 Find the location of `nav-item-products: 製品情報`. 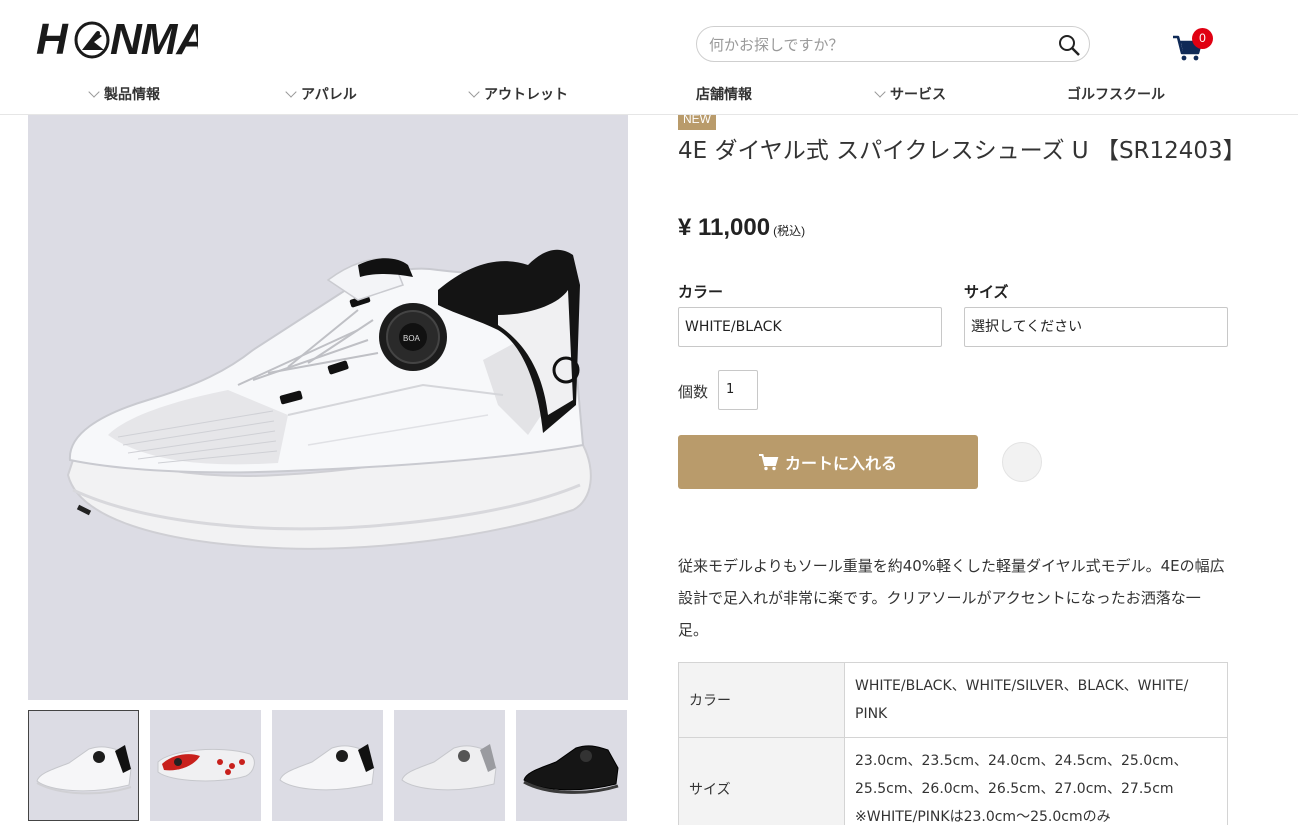

nav-item-products: 製品情報 is located at coordinates (124, 94).